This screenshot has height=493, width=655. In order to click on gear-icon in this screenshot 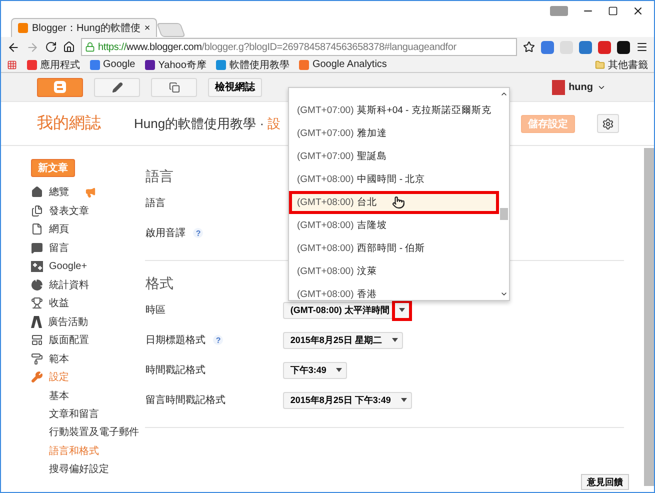, I will do `click(608, 124)`.